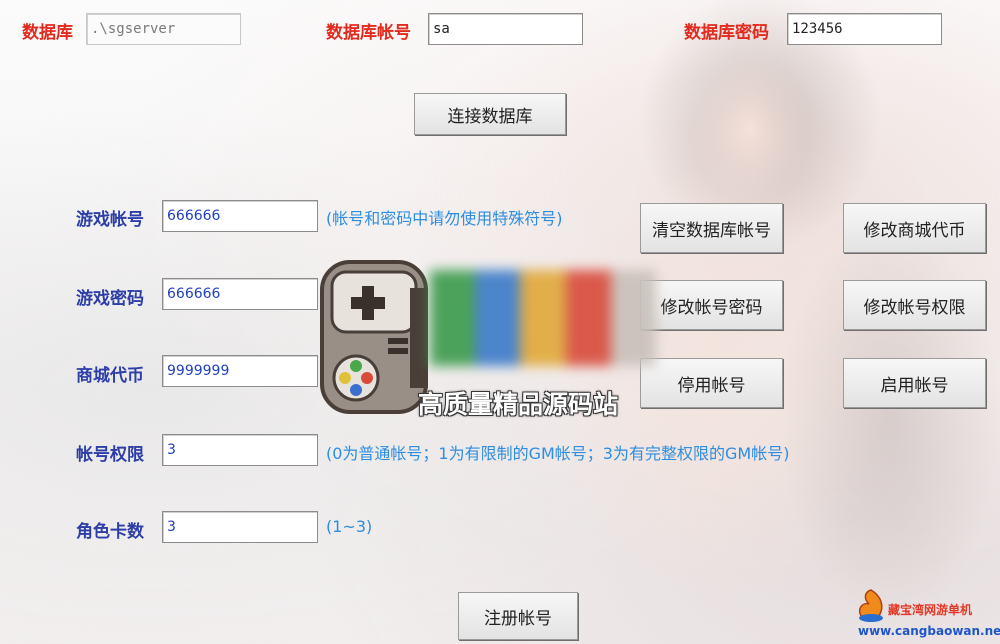  I want to click on game-account-input: 666666, so click(240, 216).